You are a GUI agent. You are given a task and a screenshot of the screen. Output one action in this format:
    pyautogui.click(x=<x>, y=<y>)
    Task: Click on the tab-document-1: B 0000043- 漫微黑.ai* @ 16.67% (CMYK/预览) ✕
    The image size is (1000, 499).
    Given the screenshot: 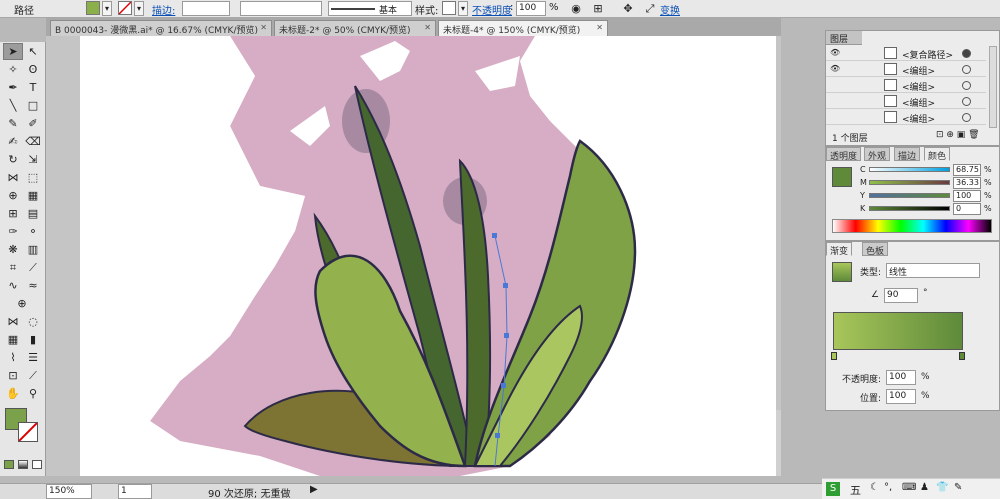 What is the action you would take?
    pyautogui.click(x=161, y=28)
    